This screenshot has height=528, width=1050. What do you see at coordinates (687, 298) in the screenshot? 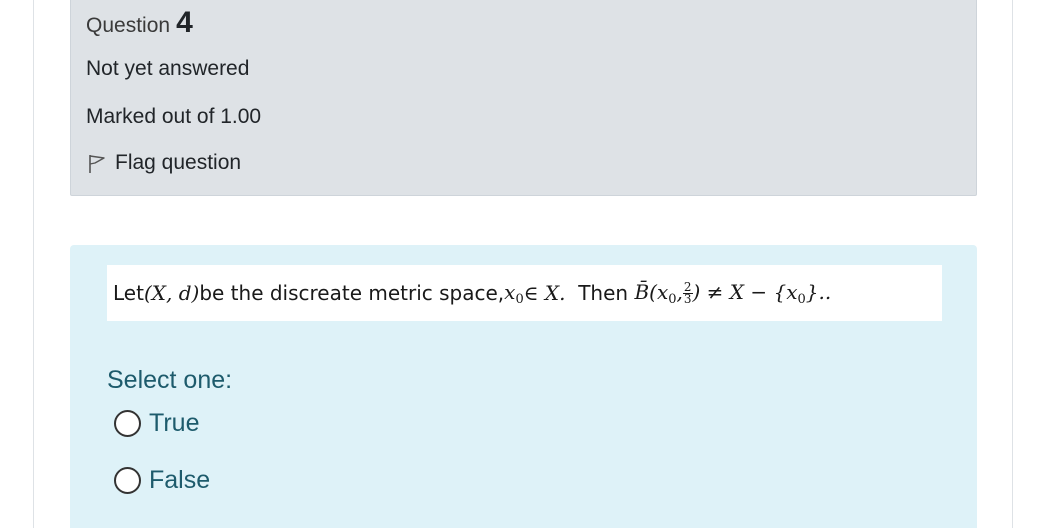
I see `fraction-denominator: 3` at bounding box center [687, 298].